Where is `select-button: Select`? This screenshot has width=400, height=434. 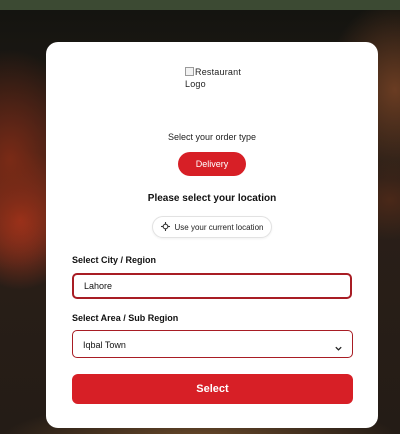 select-button: Select is located at coordinates (212, 389).